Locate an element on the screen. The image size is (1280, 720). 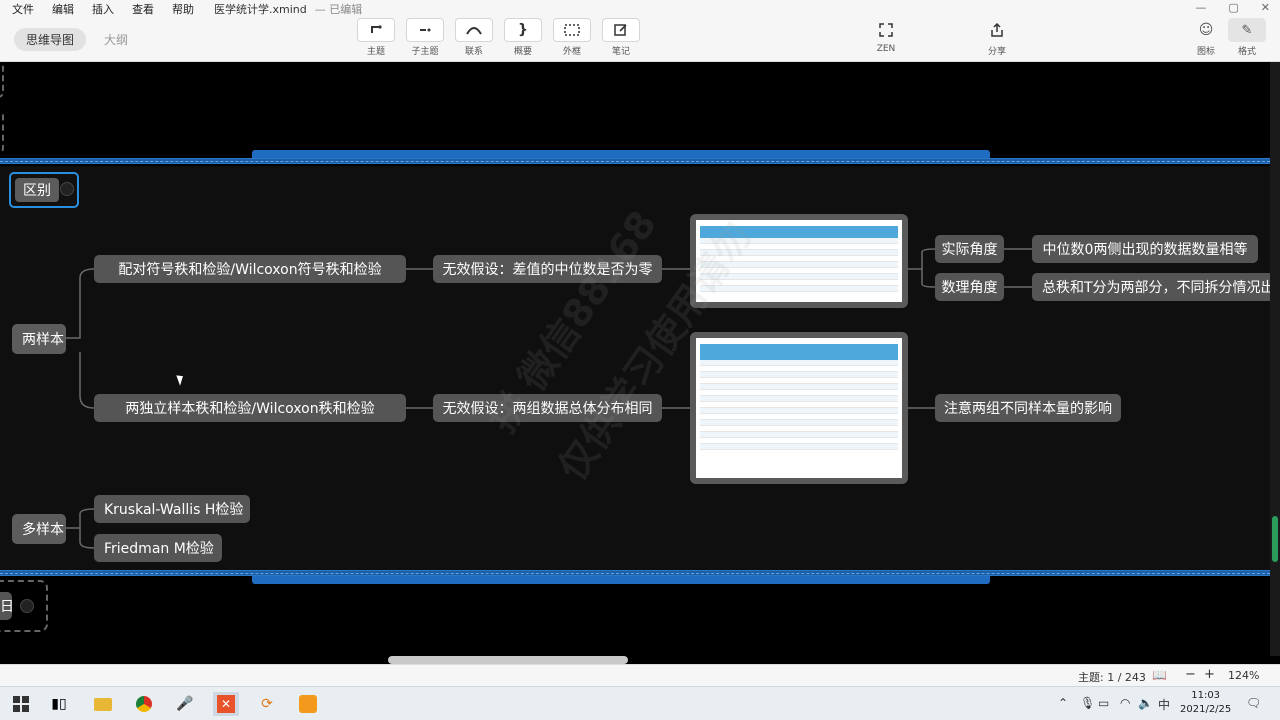
summary-label: 概要 is located at coordinates (522, 52).